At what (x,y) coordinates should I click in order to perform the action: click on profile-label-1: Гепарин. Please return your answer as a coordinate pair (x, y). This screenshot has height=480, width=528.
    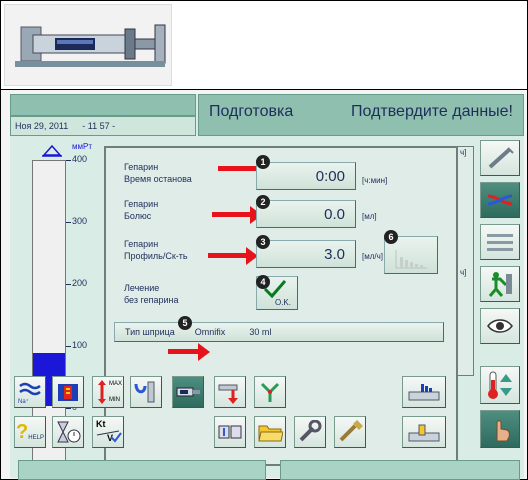
    Looking at the image, I should click on (141, 244).